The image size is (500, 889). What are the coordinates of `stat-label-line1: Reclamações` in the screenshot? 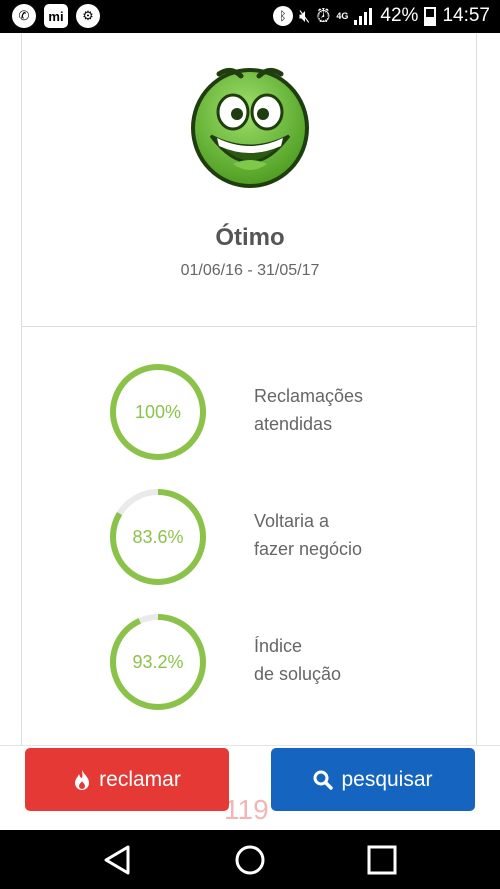 It's located at (309, 396).